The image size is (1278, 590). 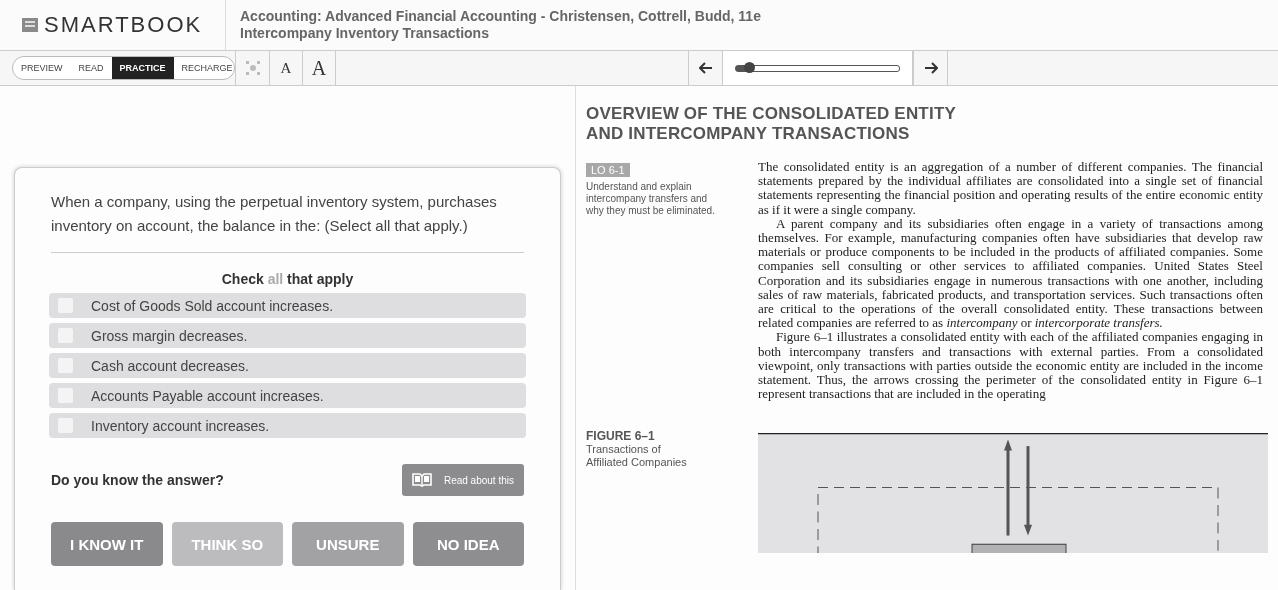 What do you see at coordinates (287, 335) in the screenshot?
I see `answer-option: Gross margin decreases.` at bounding box center [287, 335].